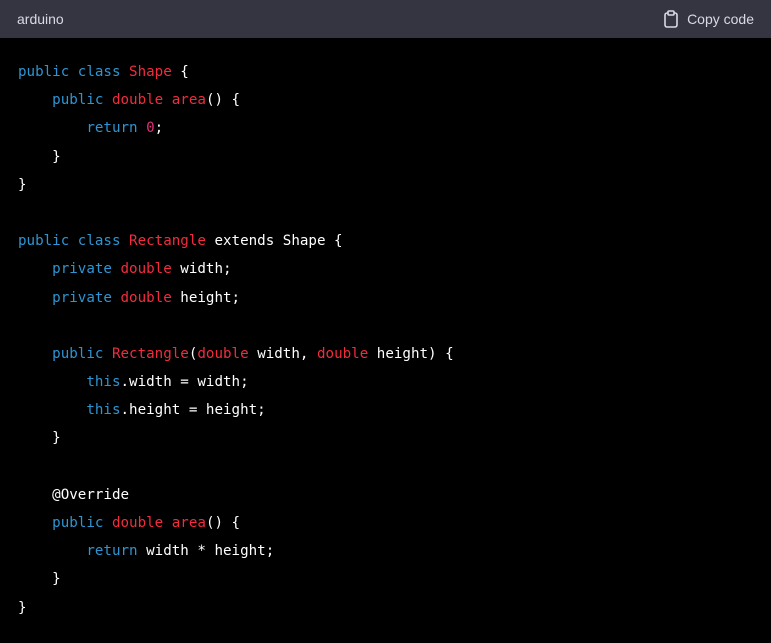 The width and height of the screenshot is (771, 643). I want to click on language-label: arduino, so click(40, 19).